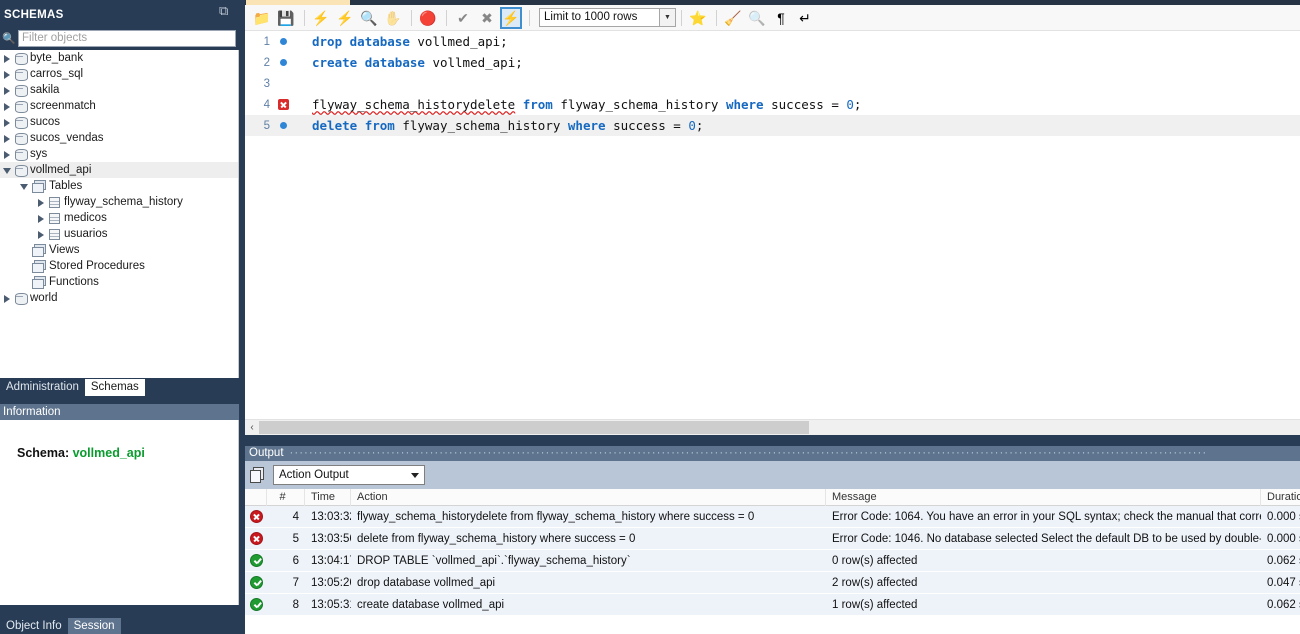 The width and height of the screenshot is (1300, 634). I want to click on tree-node: Tables, so click(119, 186).